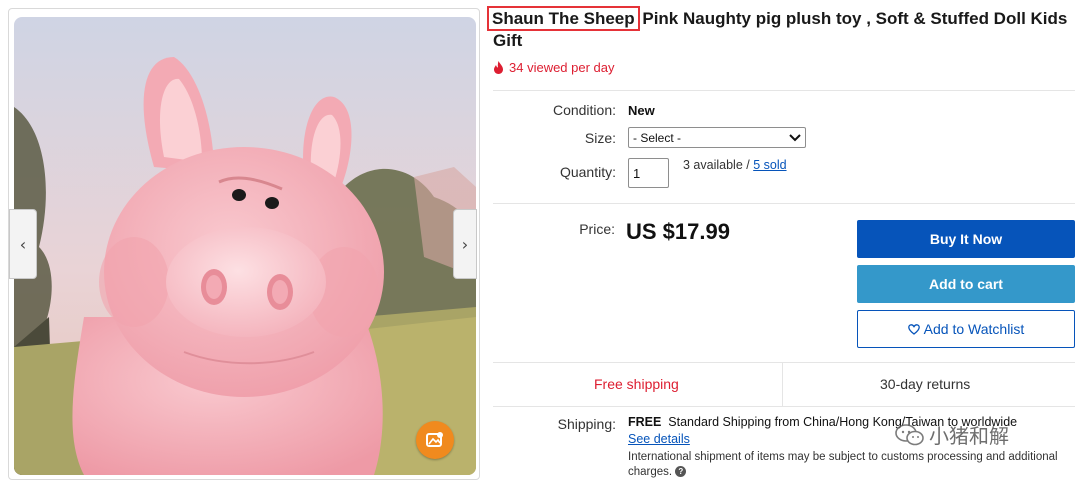  I want to click on size-selected-value: - Select -, so click(657, 137).